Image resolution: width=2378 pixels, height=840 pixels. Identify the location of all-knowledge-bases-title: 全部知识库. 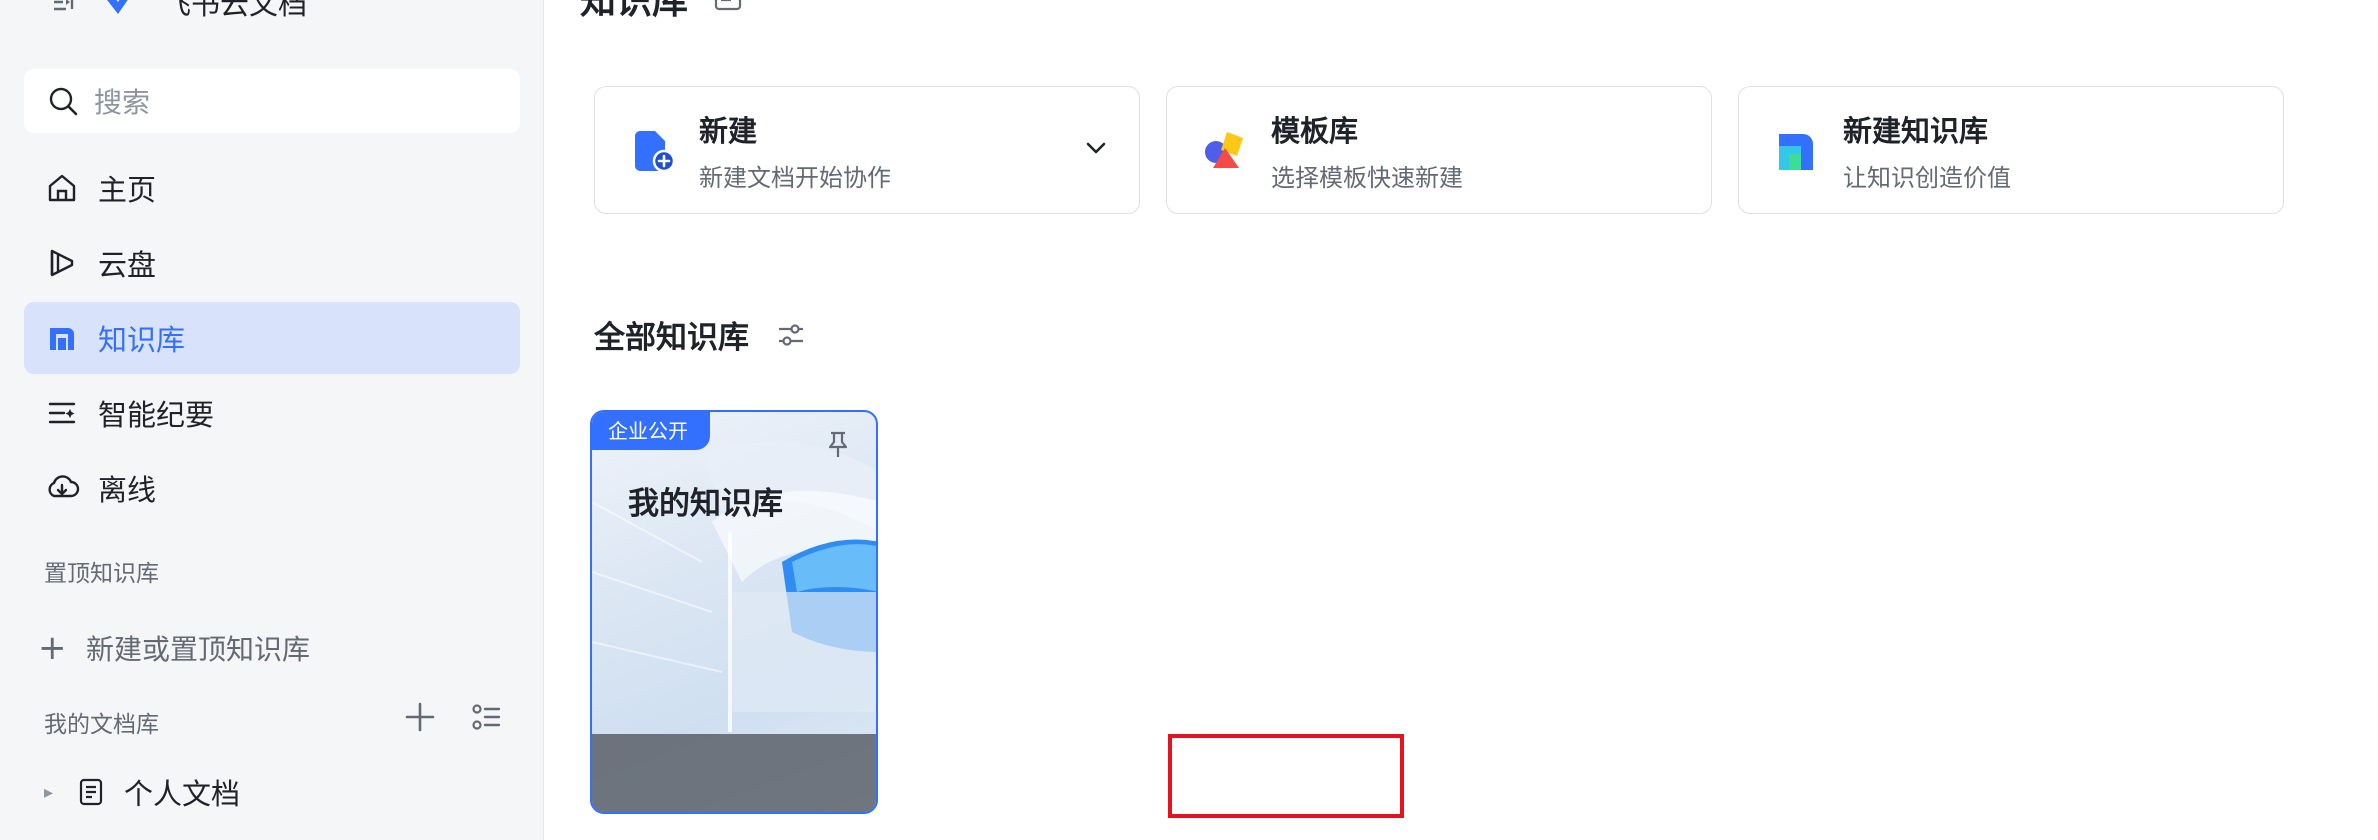
(700, 334).